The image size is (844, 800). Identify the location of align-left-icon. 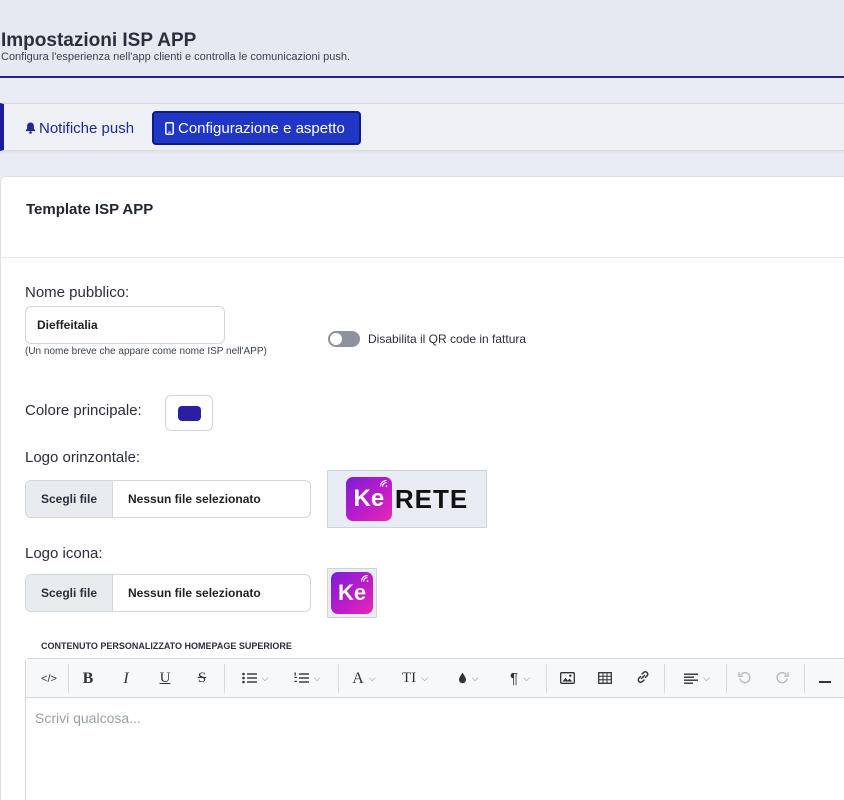
(691, 679).